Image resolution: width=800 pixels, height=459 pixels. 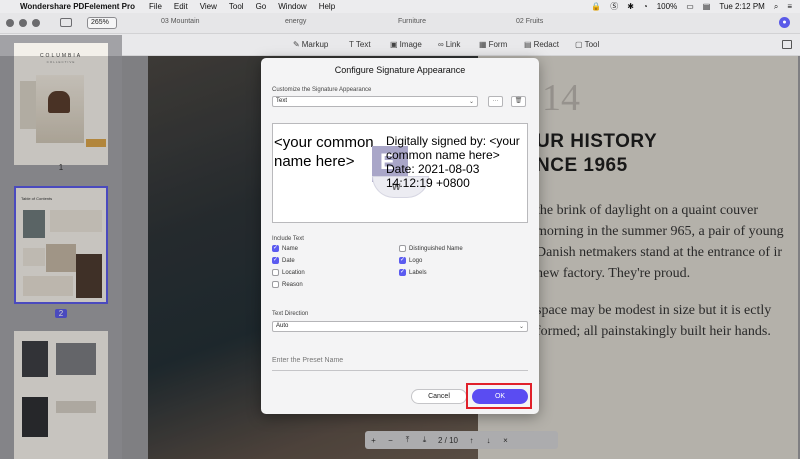 What do you see at coordinates (529, 21) in the screenshot?
I see `tab-02-fruits: 02 Fruits` at bounding box center [529, 21].